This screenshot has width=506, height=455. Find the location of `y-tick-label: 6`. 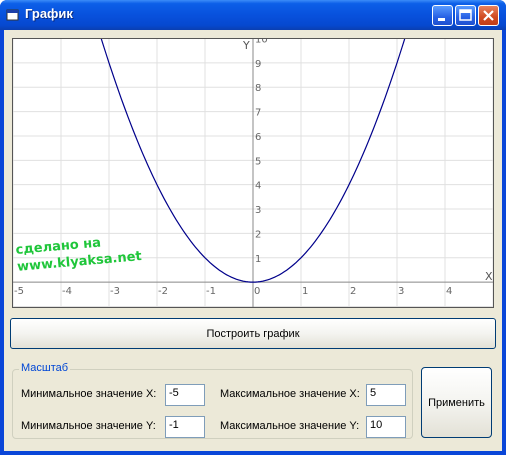

y-tick-label: 6 is located at coordinates (258, 137).